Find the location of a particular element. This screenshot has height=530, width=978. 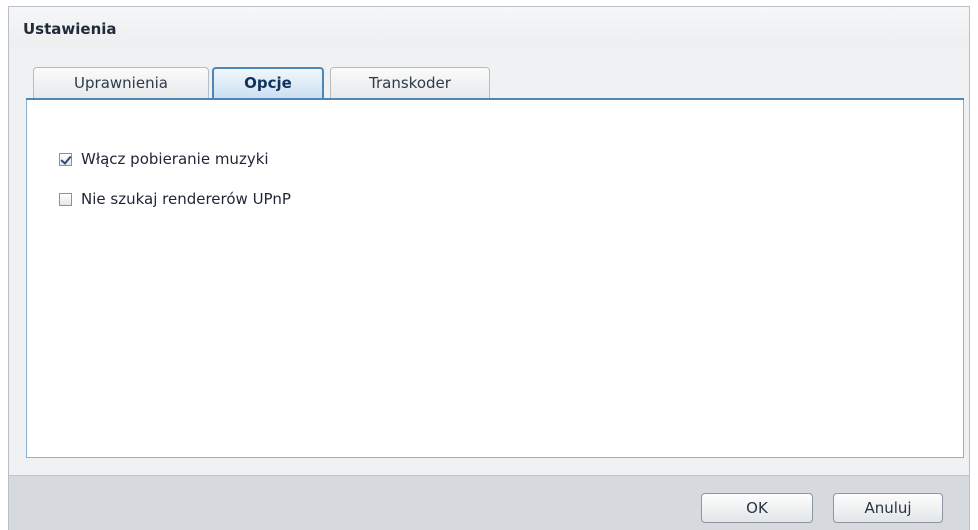

music-download-checkbox is located at coordinates (65, 159).